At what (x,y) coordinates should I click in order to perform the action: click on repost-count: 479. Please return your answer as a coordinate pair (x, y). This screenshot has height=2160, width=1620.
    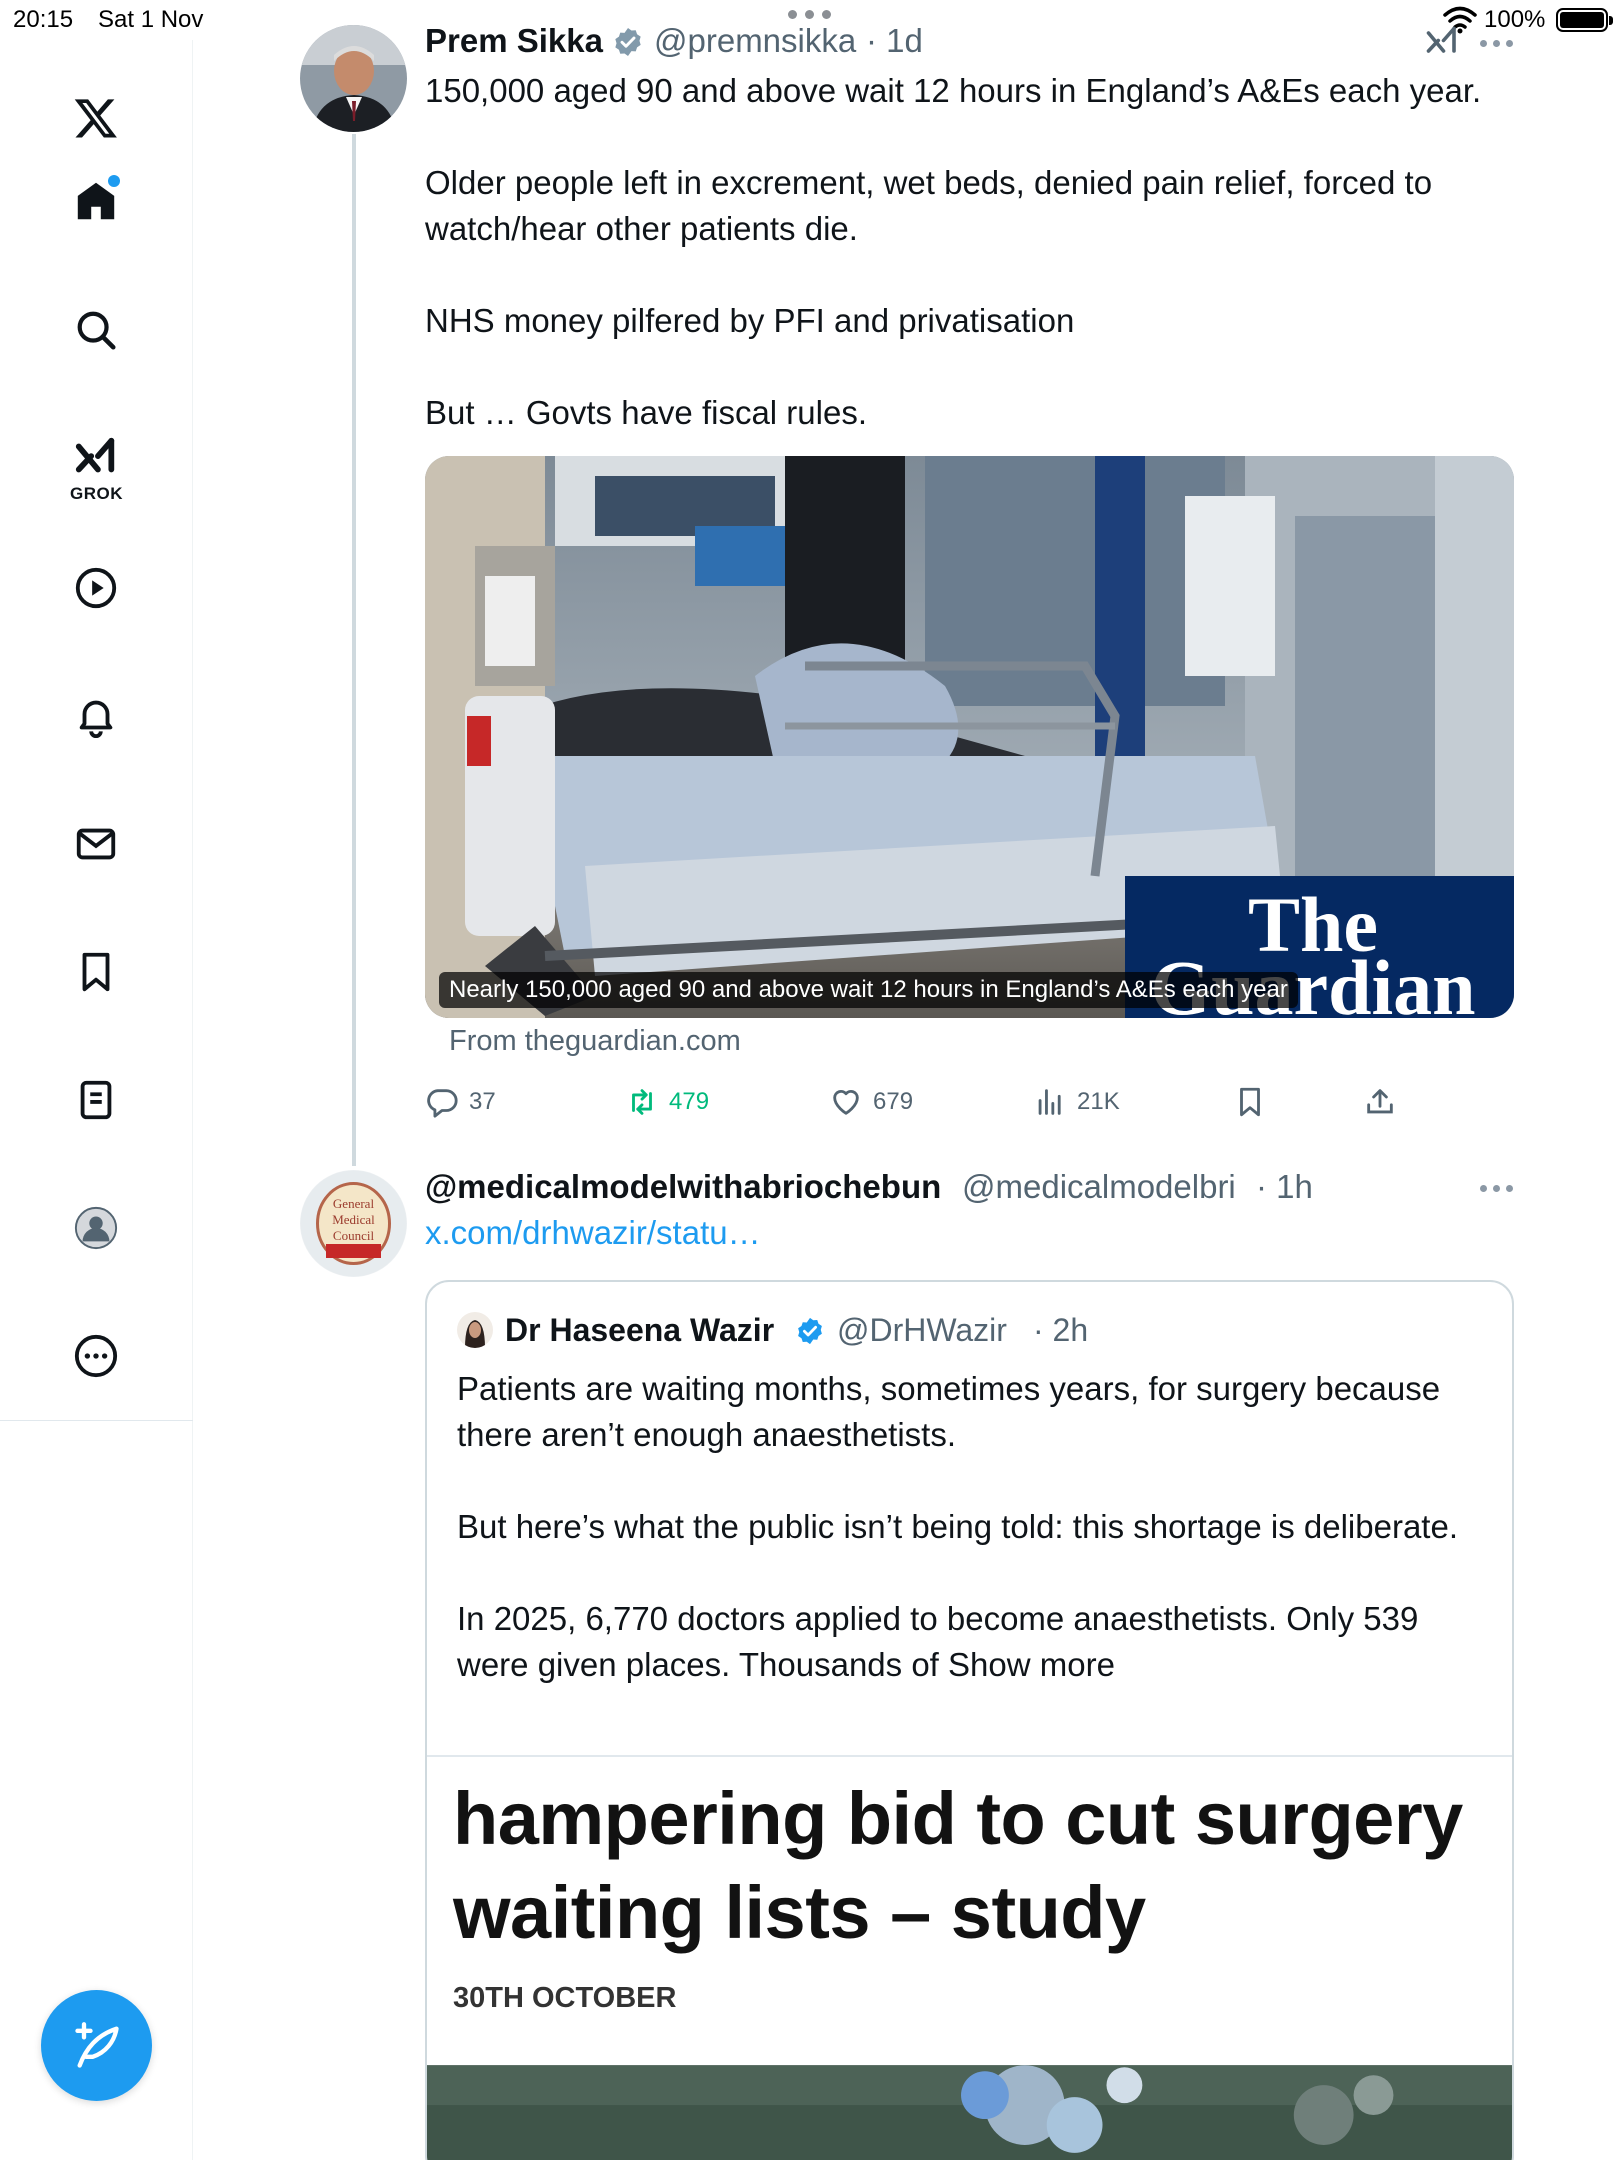
    Looking at the image, I should click on (689, 1101).